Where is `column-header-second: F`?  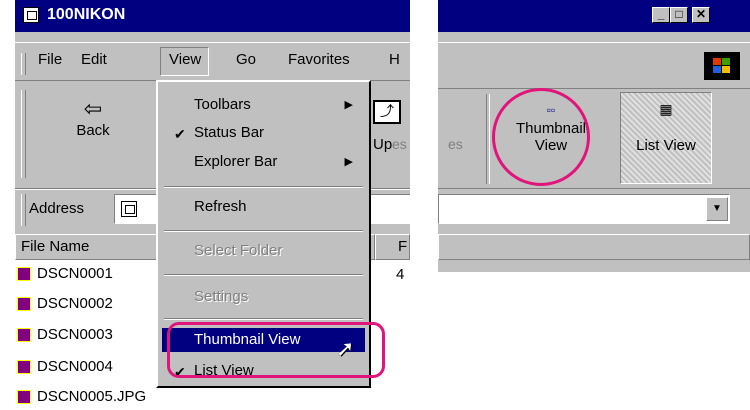 column-header-second: F is located at coordinates (392, 247).